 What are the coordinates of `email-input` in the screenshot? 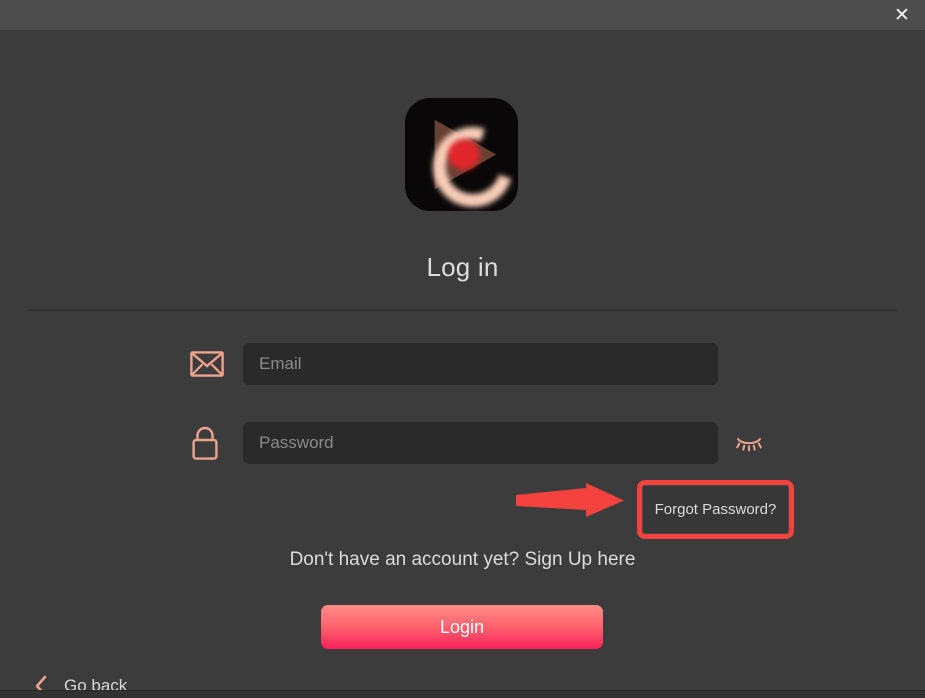 It's located at (480, 364).